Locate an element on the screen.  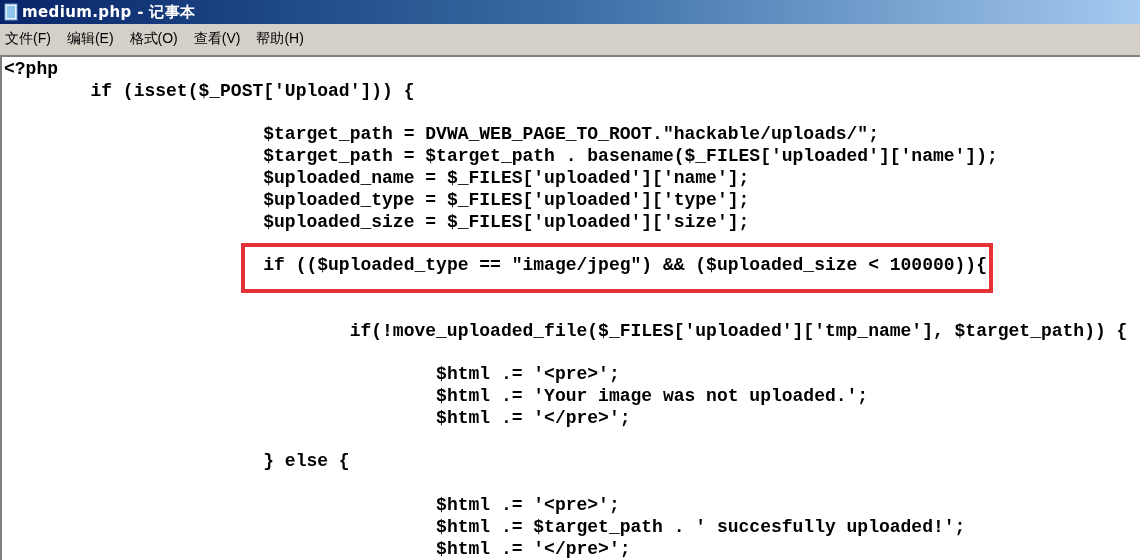
notepad-icon is located at coordinates (11, 12).